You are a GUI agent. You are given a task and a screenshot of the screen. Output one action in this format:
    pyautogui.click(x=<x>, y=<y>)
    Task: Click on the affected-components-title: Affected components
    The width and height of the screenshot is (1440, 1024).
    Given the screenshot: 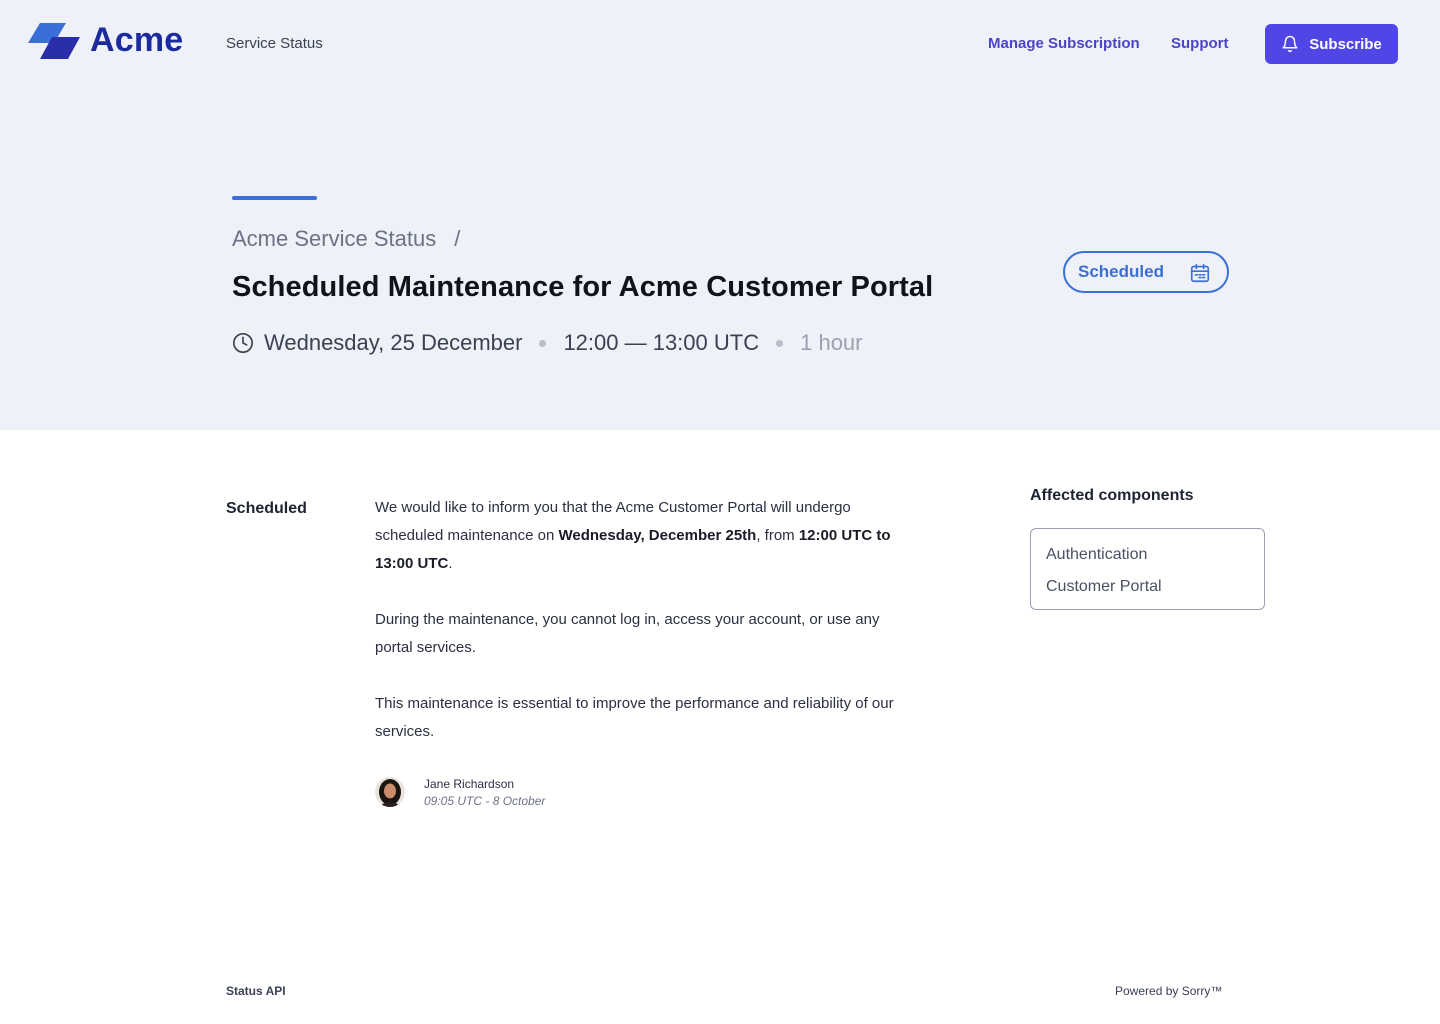 What is the action you would take?
    pyautogui.click(x=1112, y=495)
    